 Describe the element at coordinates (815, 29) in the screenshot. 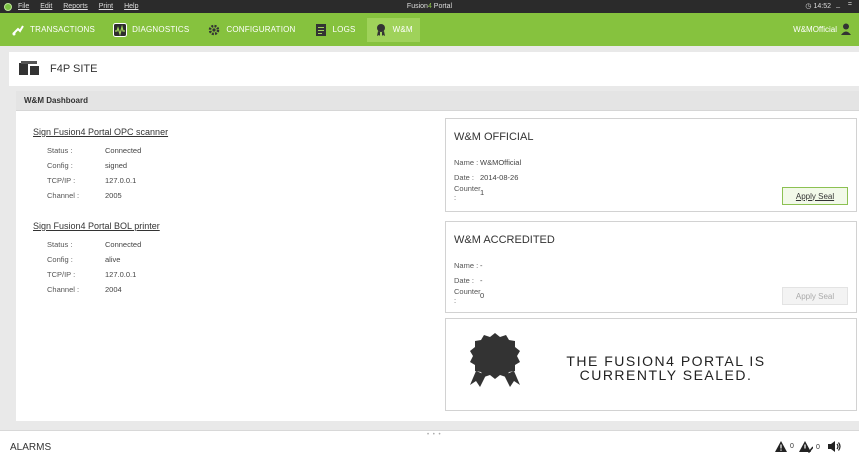

I see `user-name: W&MOfficial` at that location.